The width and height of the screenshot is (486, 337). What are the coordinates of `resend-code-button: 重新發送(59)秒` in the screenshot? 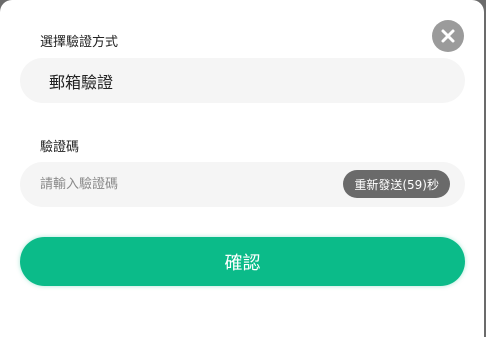 It's located at (396, 184).